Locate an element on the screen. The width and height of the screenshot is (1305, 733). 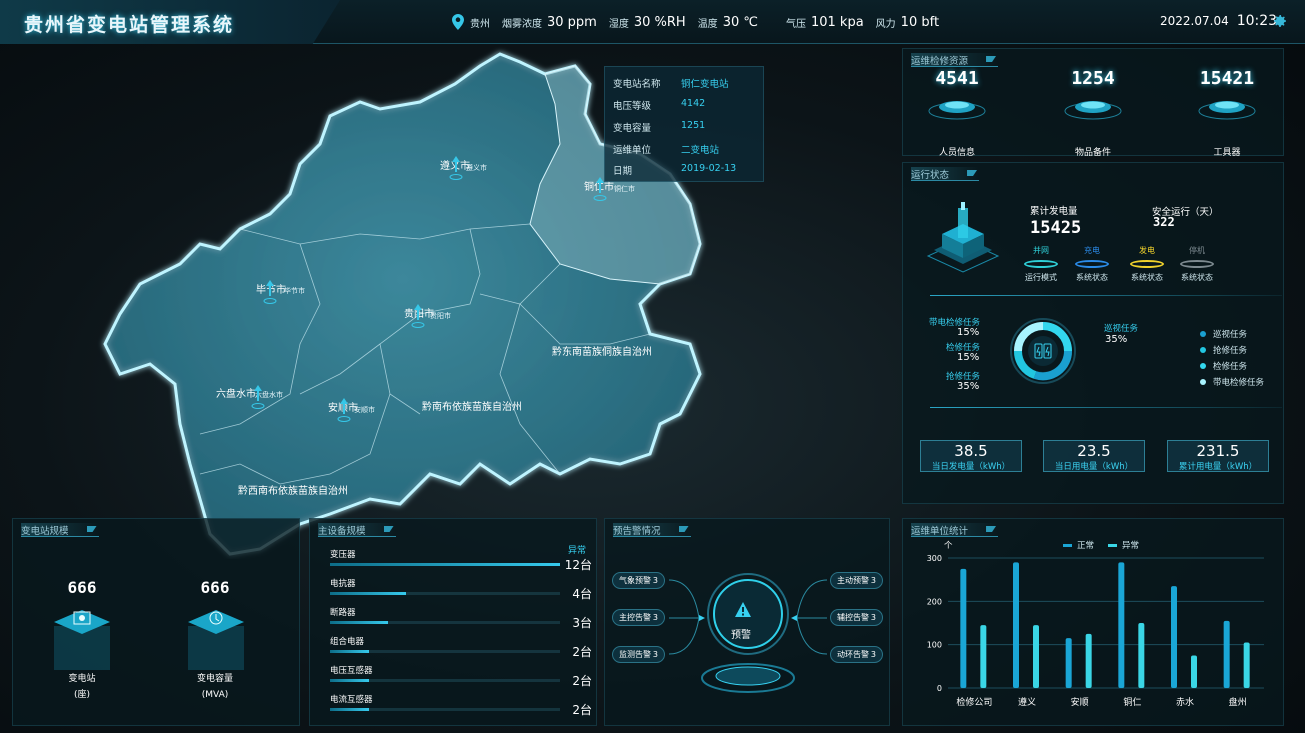
humidity-value: 30 %RH is located at coordinates (659, 22).